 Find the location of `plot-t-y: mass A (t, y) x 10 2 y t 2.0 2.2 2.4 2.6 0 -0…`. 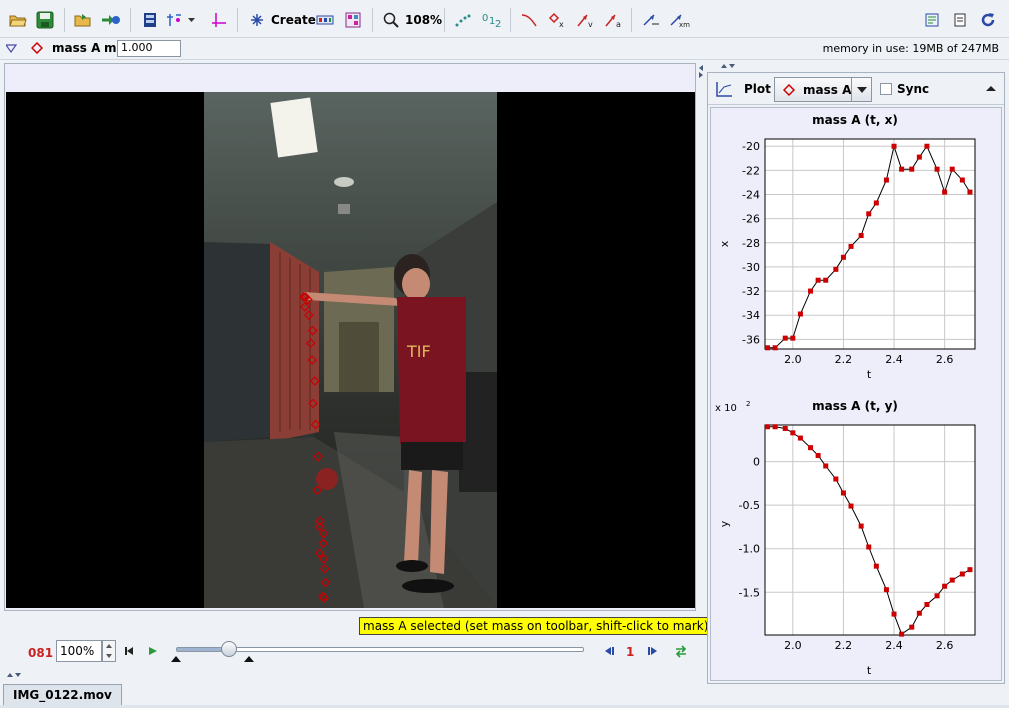

plot-t-y: mass A (t, y) x 10 2 y t 2.0 2.2 2.4 2.6 0 -0… is located at coordinates (856, 537).